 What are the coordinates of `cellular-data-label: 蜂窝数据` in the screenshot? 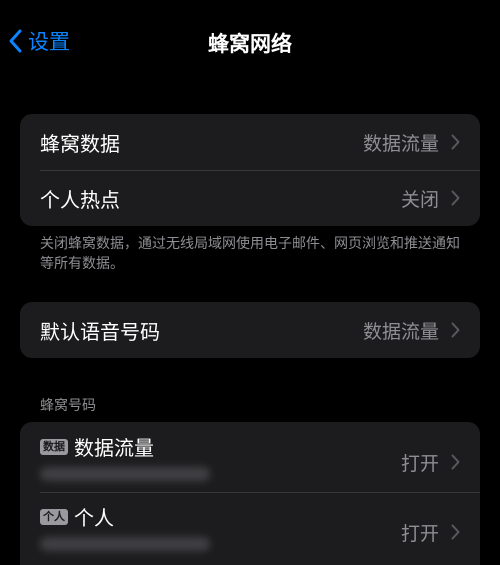 It's located at (80, 143).